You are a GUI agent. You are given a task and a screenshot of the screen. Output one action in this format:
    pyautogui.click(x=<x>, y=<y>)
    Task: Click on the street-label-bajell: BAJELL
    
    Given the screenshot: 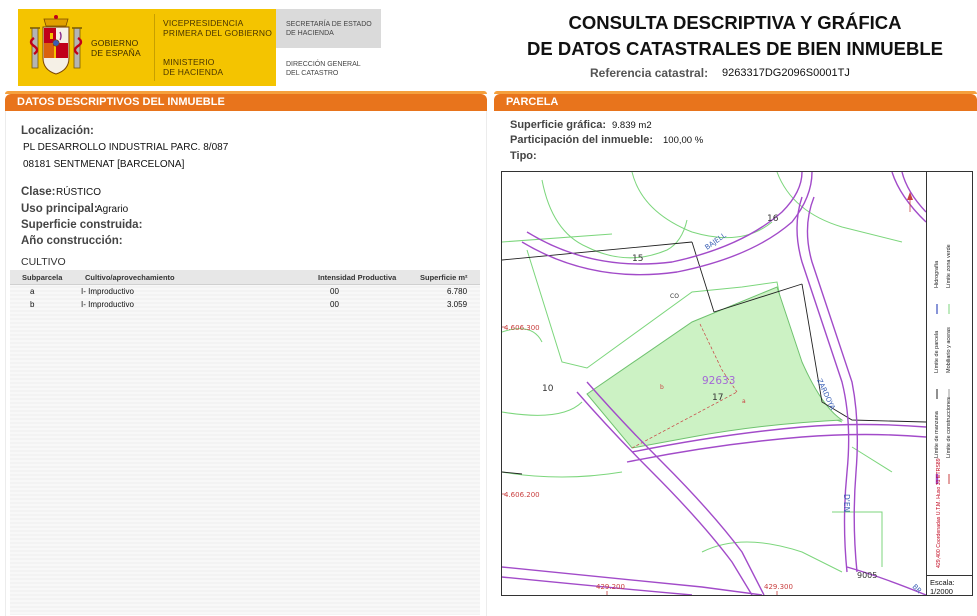 What is the action you would take?
    pyautogui.click(x=716, y=241)
    